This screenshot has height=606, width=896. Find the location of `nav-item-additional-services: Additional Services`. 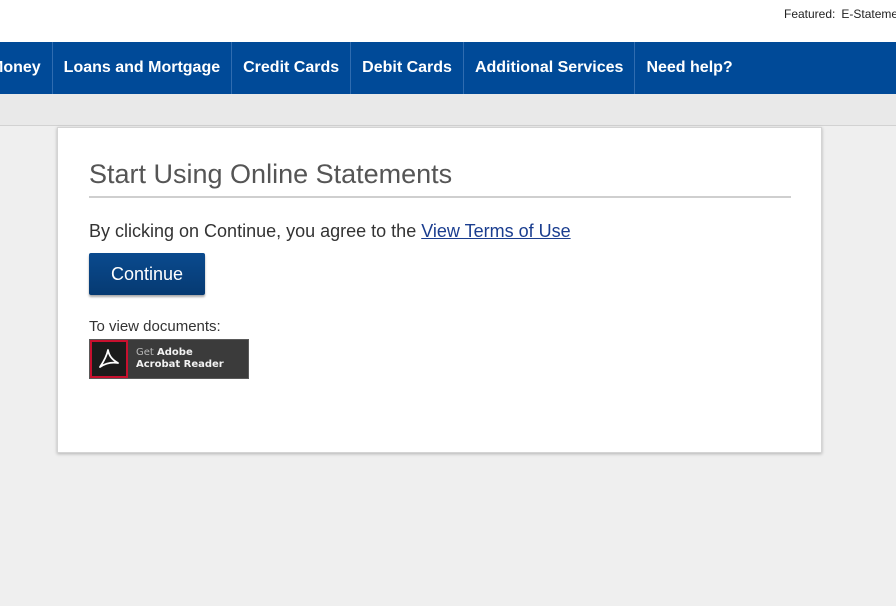

nav-item-additional-services: Additional Services is located at coordinates (550, 68).